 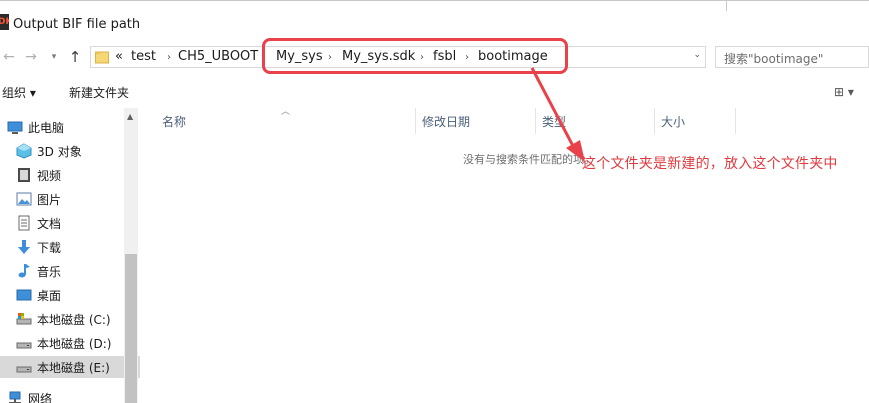 What do you see at coordinates (595, 121) in the screenshot?
I see `column-header-type: 类型` at bounding box center [595, 121].